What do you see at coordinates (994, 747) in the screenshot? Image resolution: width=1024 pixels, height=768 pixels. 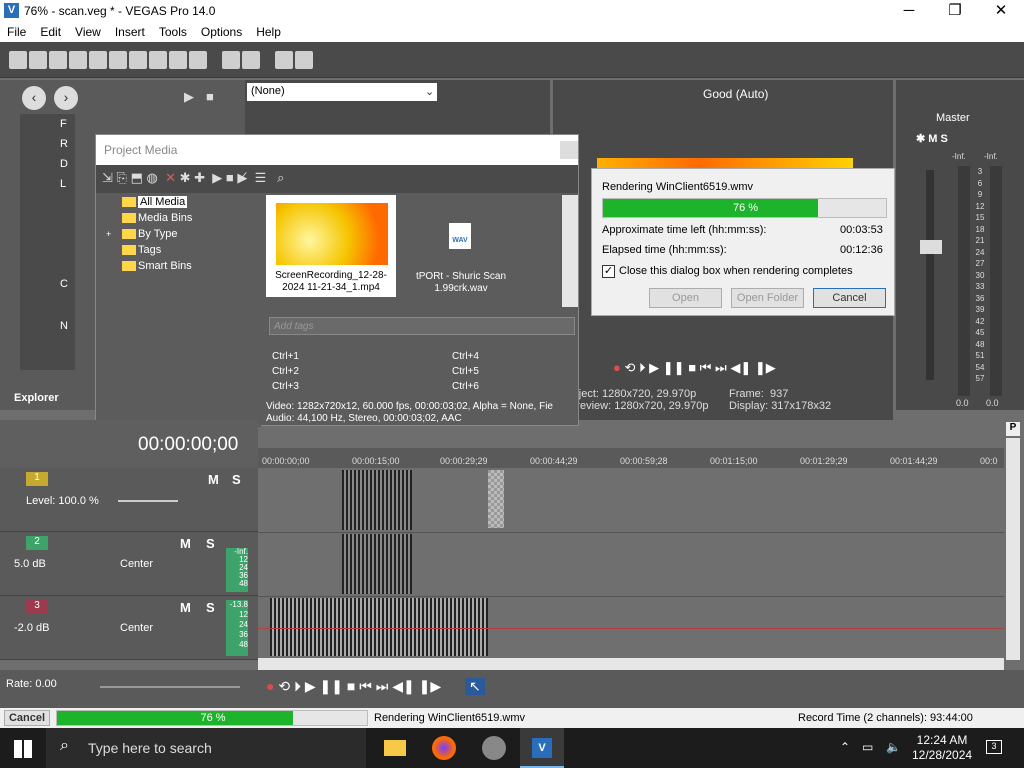 I see `notification-icon: 3` at bounding box center [994, 747].